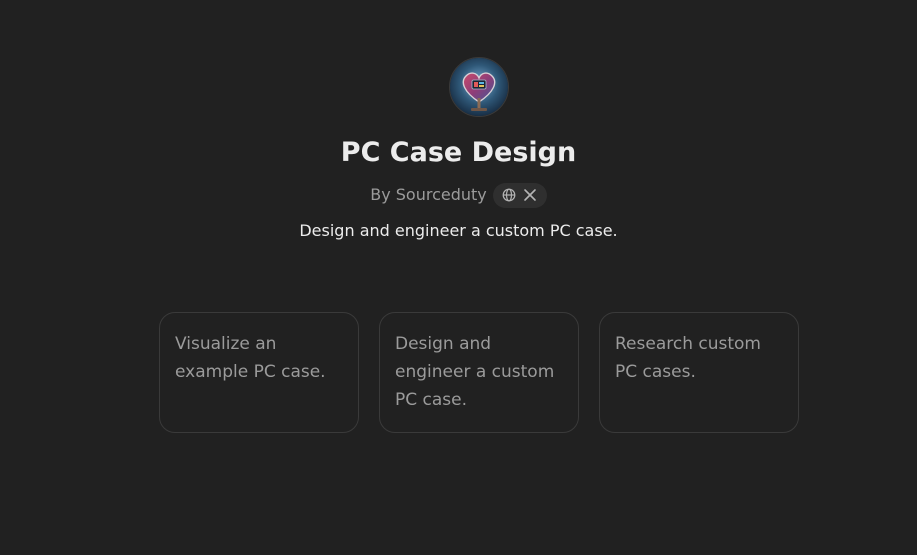  What do you see at coordinates (428, 194) in the screenshot?
I see `author-byline: By Sourceduty` at bounding box center [428, 194].